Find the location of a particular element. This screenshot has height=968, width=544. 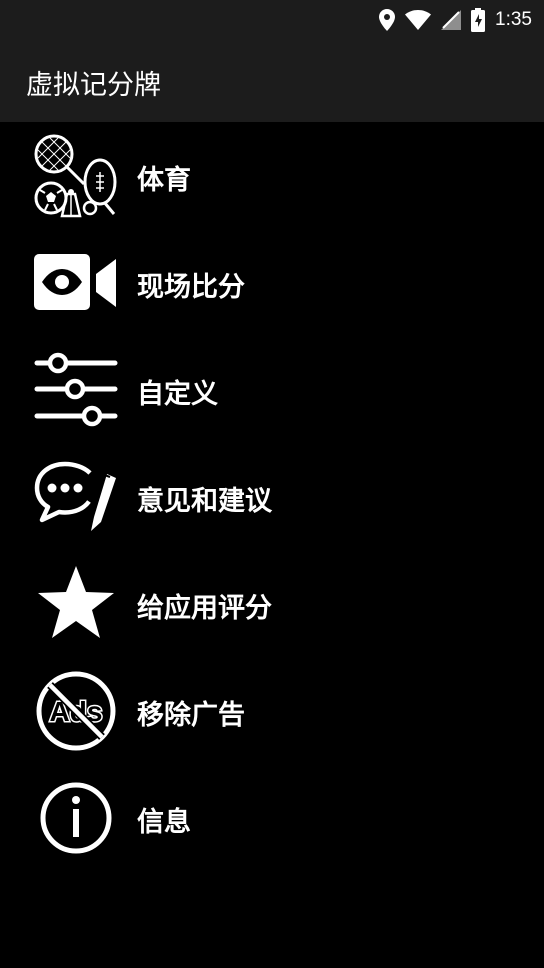

menu-item-rate-app: 给应用评分 is located at coordinates (272, 603).